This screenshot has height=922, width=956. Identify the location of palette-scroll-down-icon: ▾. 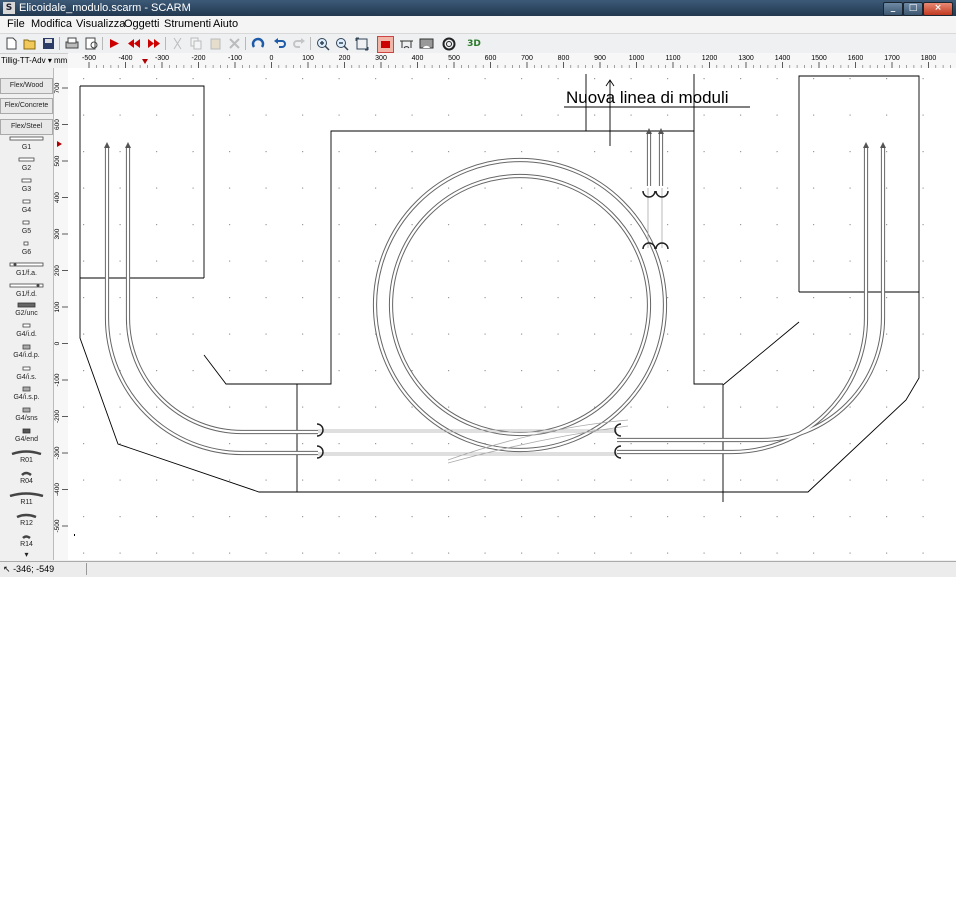
(26, 554).